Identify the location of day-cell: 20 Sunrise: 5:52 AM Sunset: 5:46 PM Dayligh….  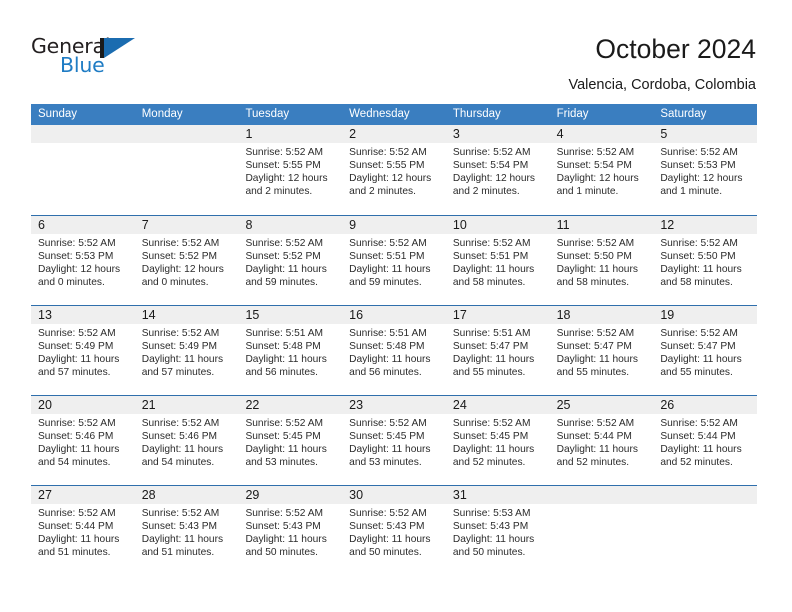
(83, 440).